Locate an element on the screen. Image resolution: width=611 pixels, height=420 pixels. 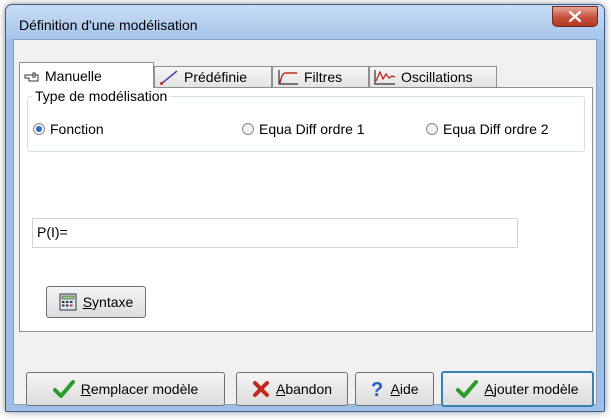
radio-equa-diff-2: Equa Diff ordre 2 is located at coordinates (487, 129).